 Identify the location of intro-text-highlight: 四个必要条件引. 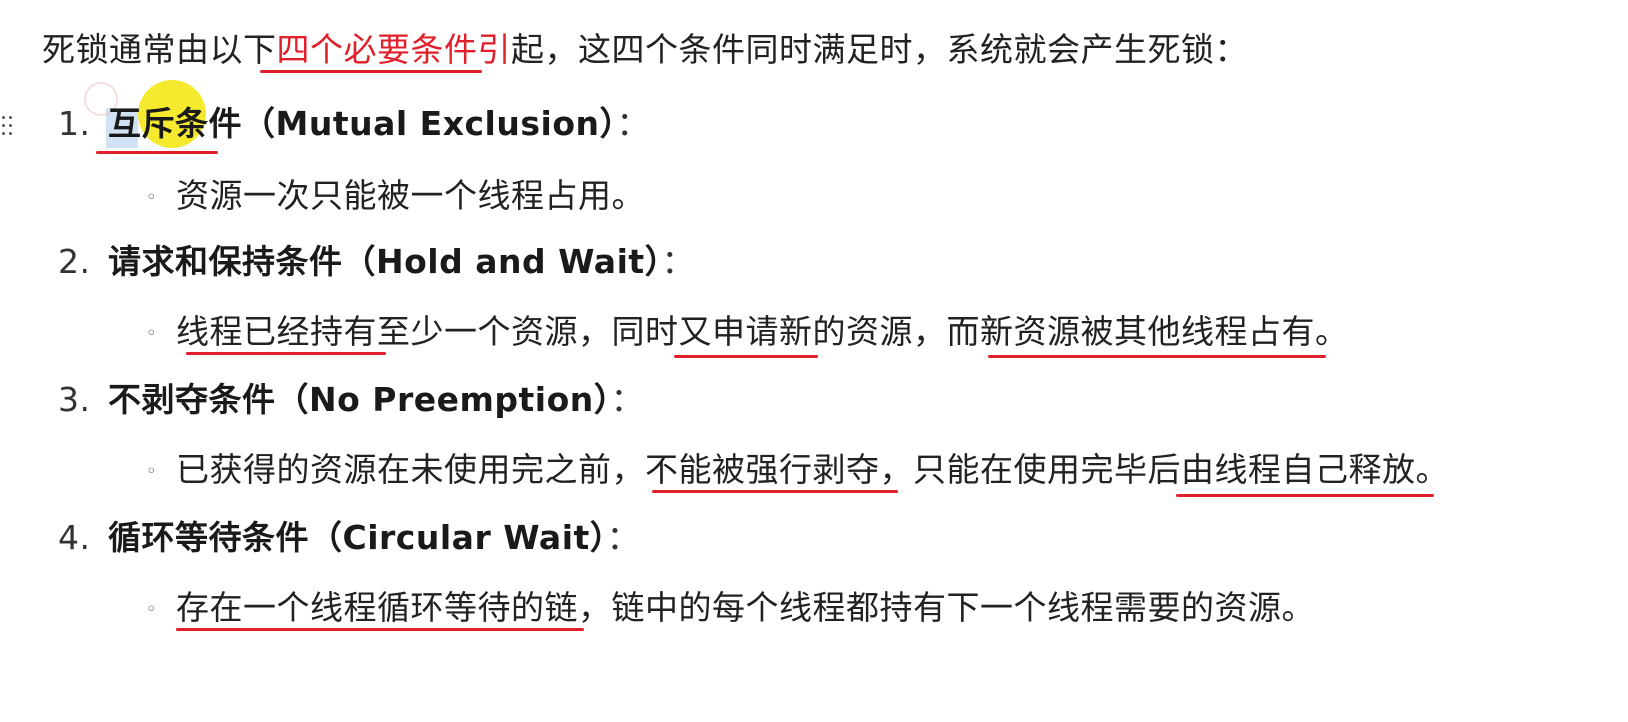
(393, 49).